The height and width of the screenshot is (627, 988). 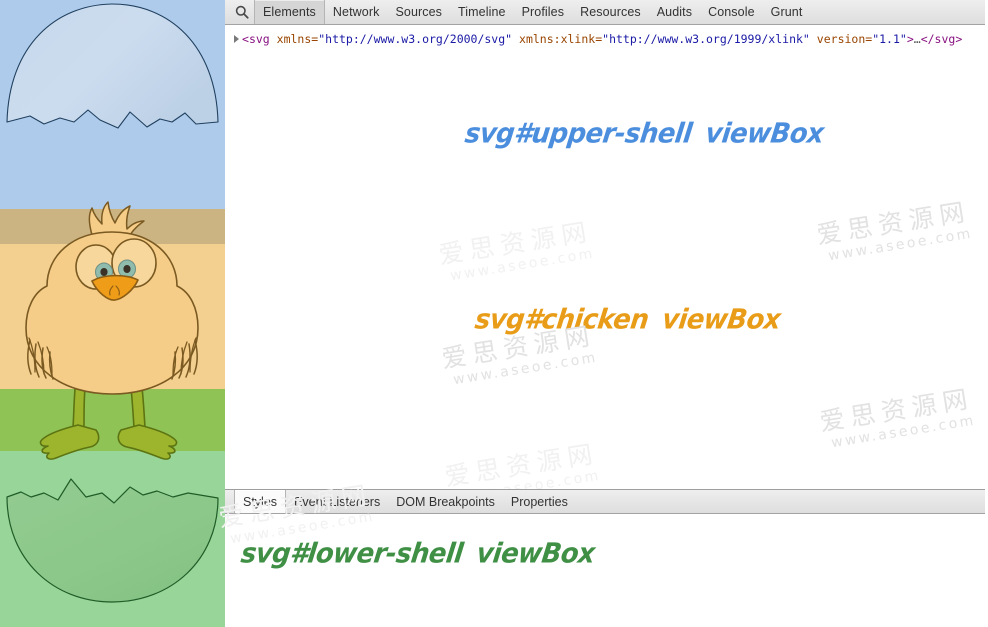 I want to click on open-bracket: <, so click(x=245, y=39).